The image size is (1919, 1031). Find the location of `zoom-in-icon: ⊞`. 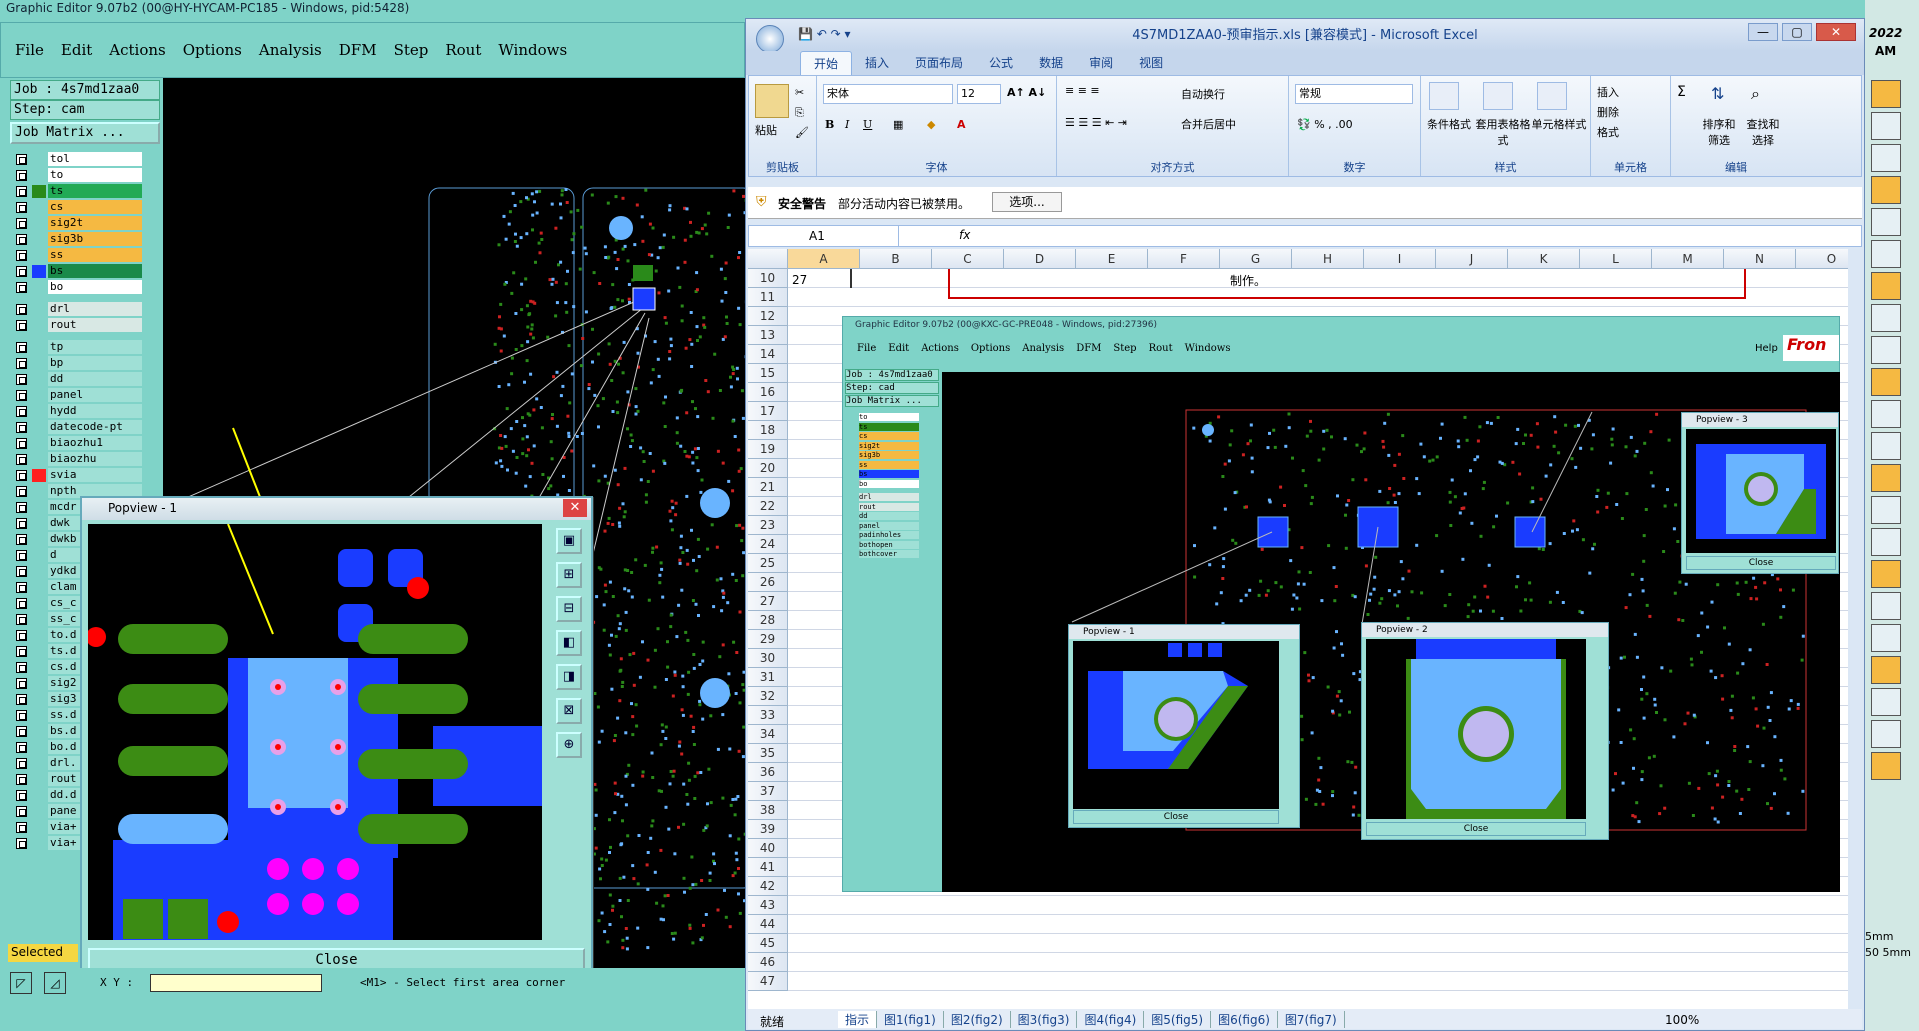

zoom-in-icon: ⊞ is located at coordinates (569, 575).